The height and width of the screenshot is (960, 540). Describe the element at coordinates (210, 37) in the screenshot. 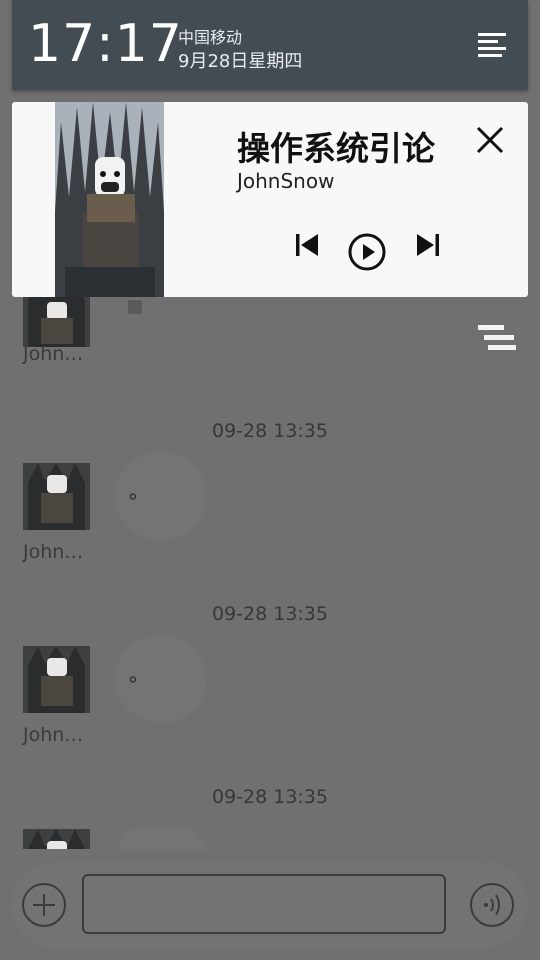

I see `carrier-name: 中国移动` at that location.